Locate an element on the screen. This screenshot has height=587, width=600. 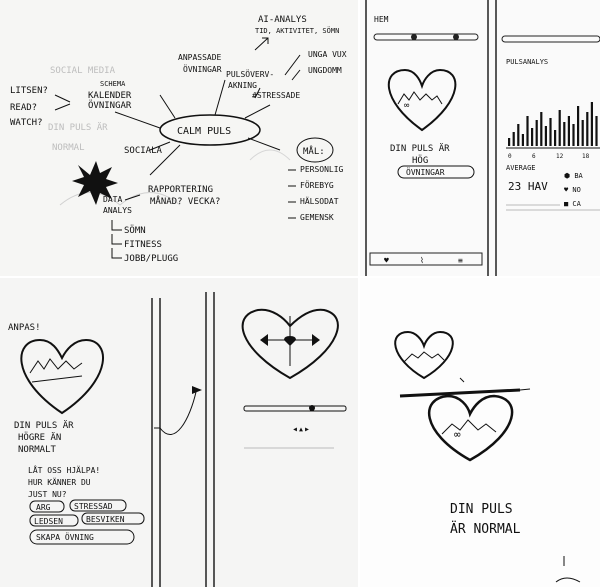
kalender-label: KALENDER is located at coordinates (110, 96).